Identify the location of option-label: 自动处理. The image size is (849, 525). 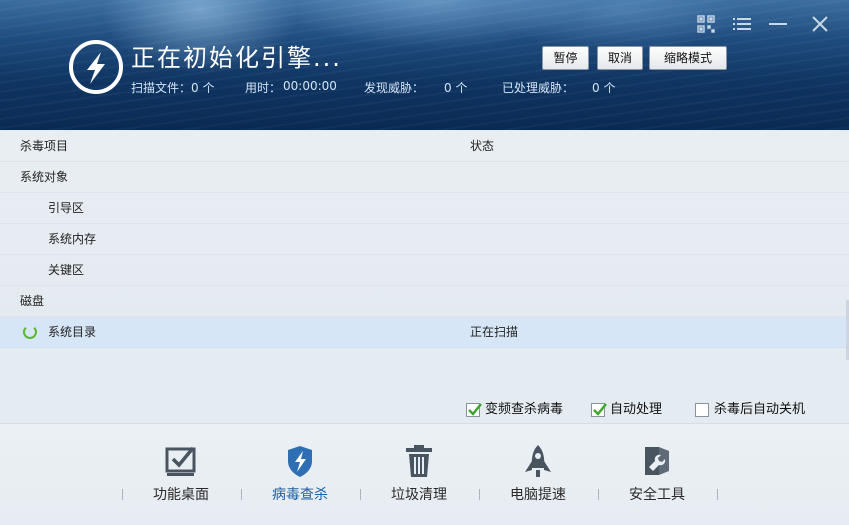
(636, 409).